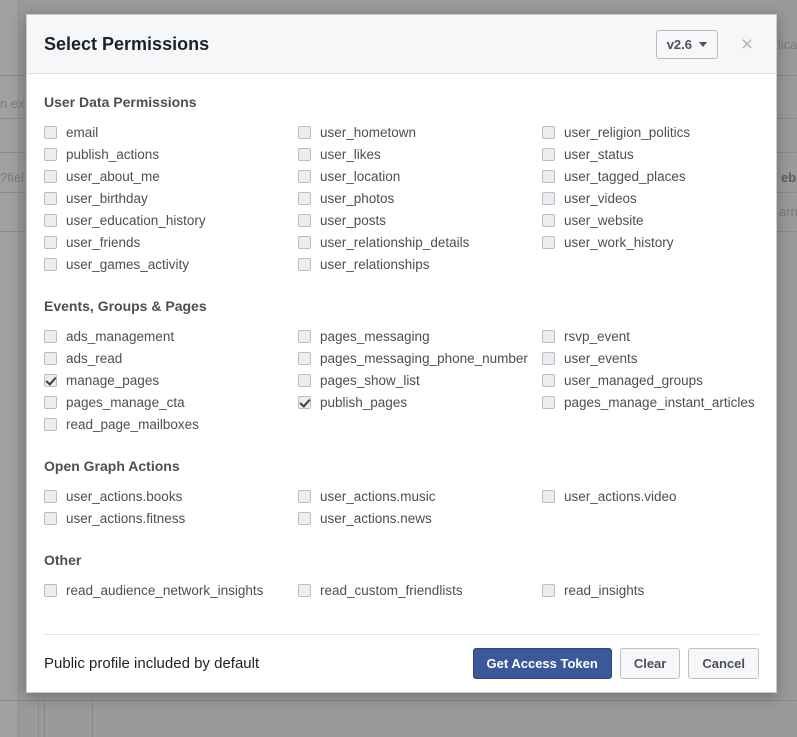 The image size is (797, 737). What do you see at coordinates (723, 663) in the screenshot?
I see `cancel-button: Cancel` at bounding box center [723, 663].